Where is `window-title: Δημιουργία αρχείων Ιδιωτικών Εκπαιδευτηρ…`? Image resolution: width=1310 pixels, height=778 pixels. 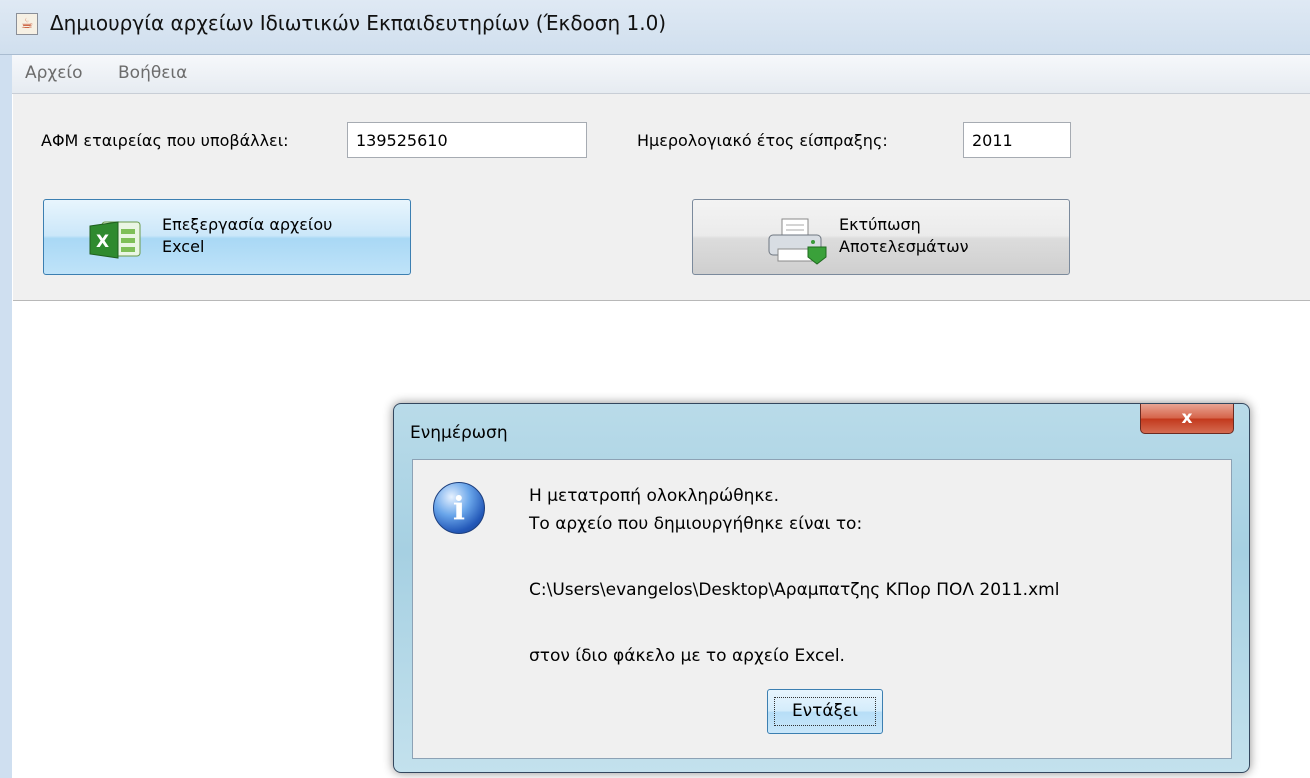 window-title: Δημιουργία αρχείων Ιδιωτικών Εκπαιδευτηρ… is located at coordinates (358, 23).